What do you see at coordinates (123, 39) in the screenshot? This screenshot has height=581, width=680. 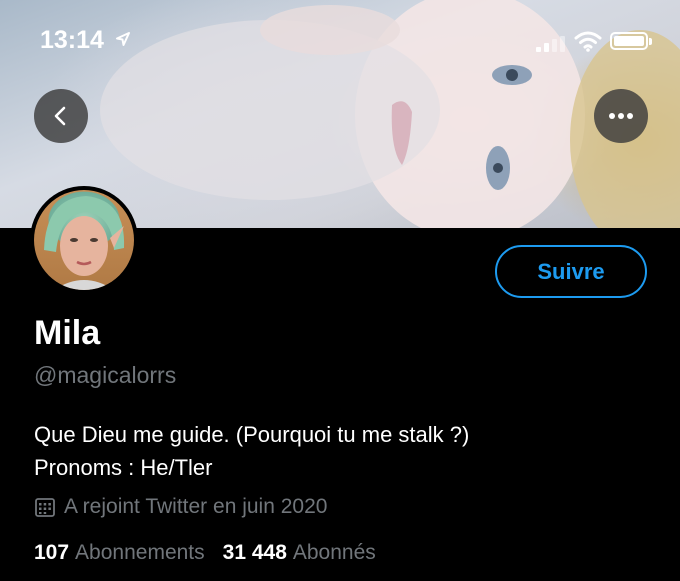 I see `location-arrow-icon` at bounding box center [123, 39].